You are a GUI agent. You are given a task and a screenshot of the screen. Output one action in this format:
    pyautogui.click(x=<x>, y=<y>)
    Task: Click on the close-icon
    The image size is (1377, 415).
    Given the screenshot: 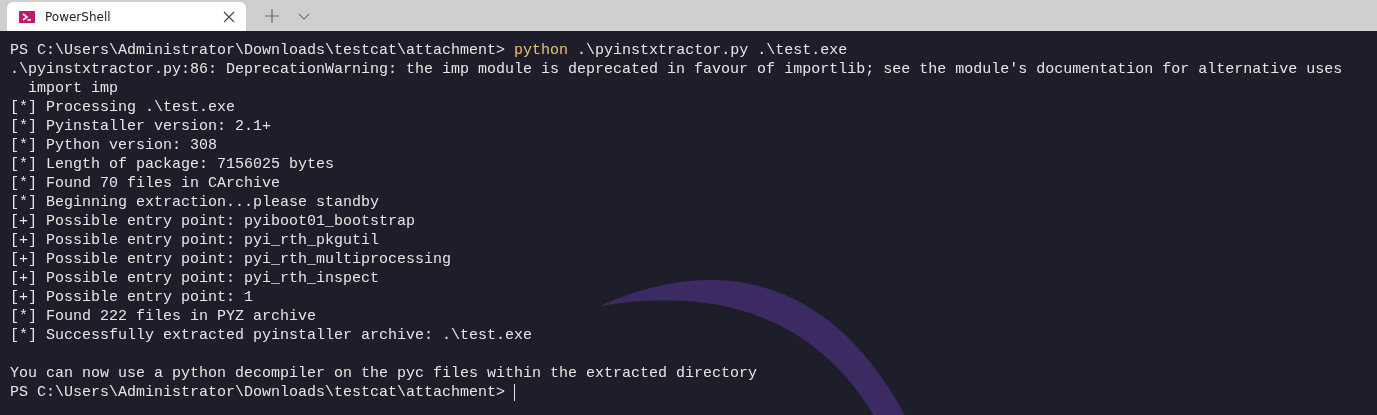 What is the action you would take?
    pyautogui.click(x=229, y=16)
    